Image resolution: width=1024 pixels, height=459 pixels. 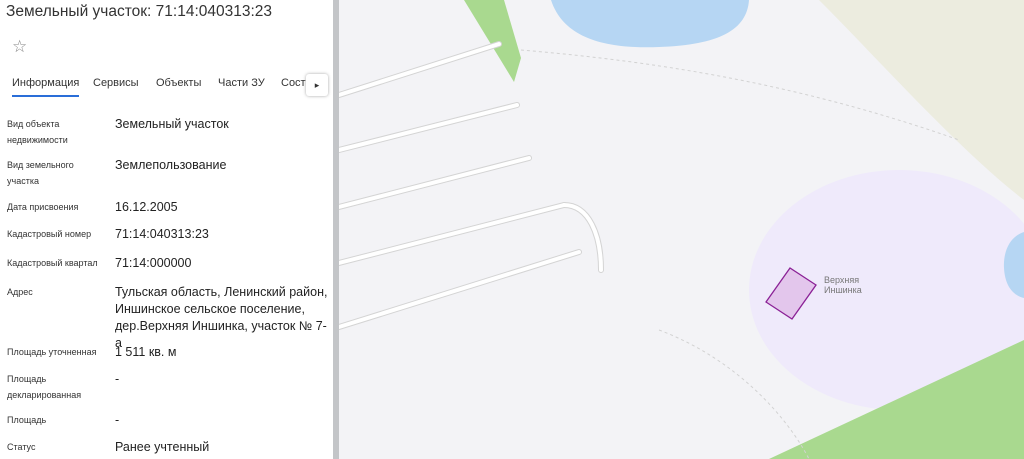 I want to click on field-label: Адрес, so click(x=20, y=292).